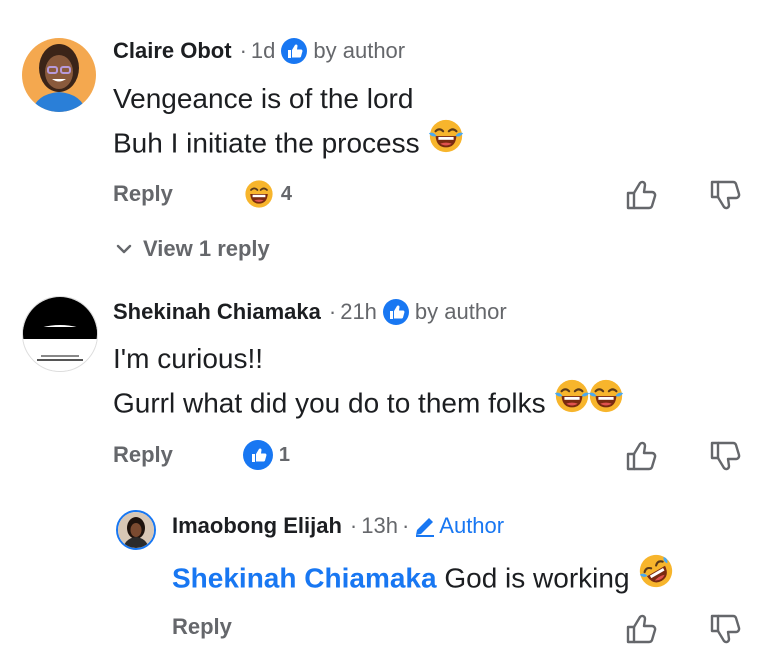 The width and height of the screenshot is (768, 669). I want to click on comment-line: Gurrl what did you do to them folks, so click(329, 403).